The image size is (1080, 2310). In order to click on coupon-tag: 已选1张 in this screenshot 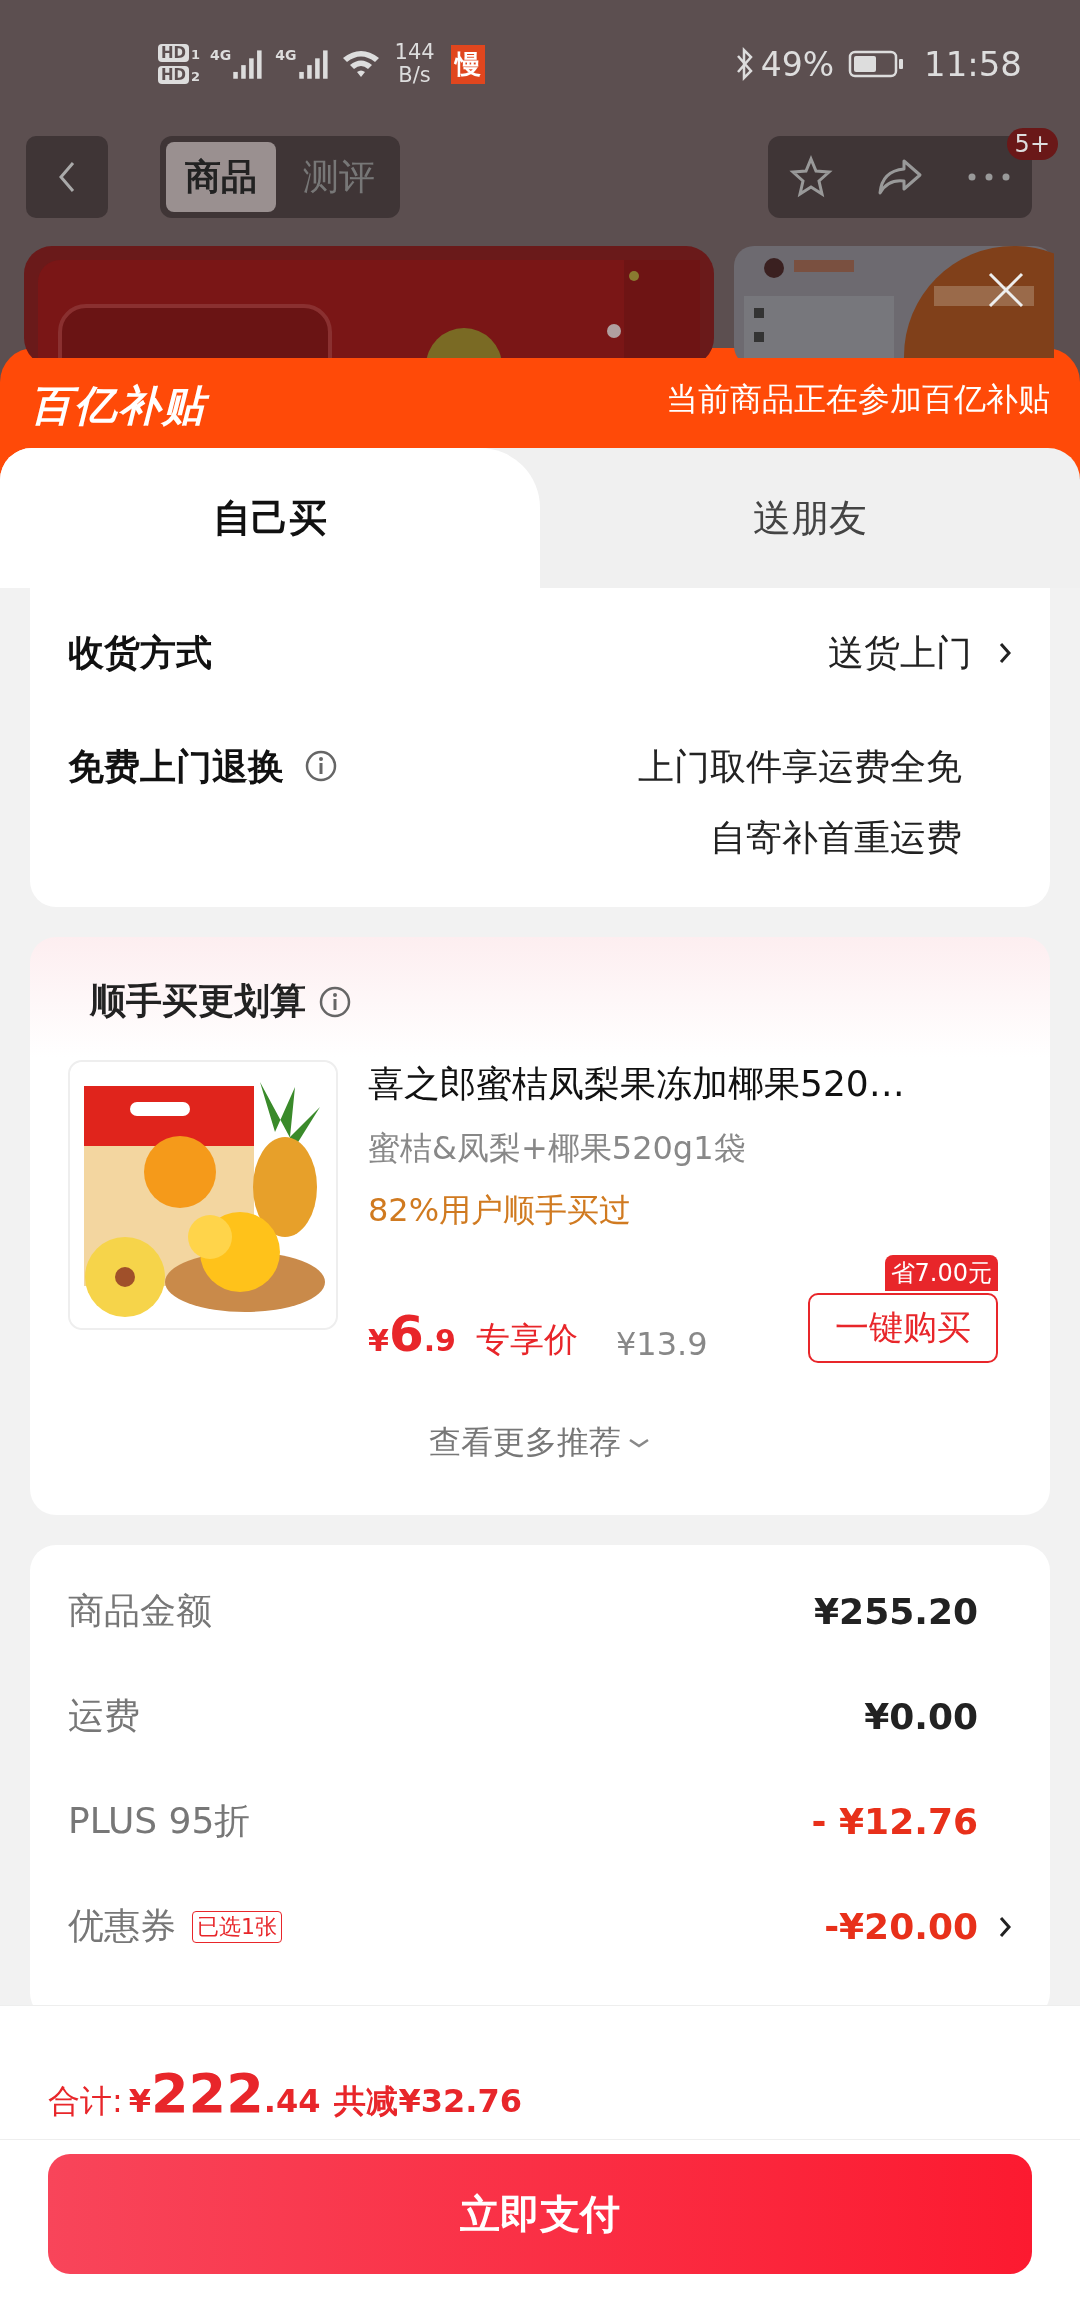, I will do `click(237, 1926)`.